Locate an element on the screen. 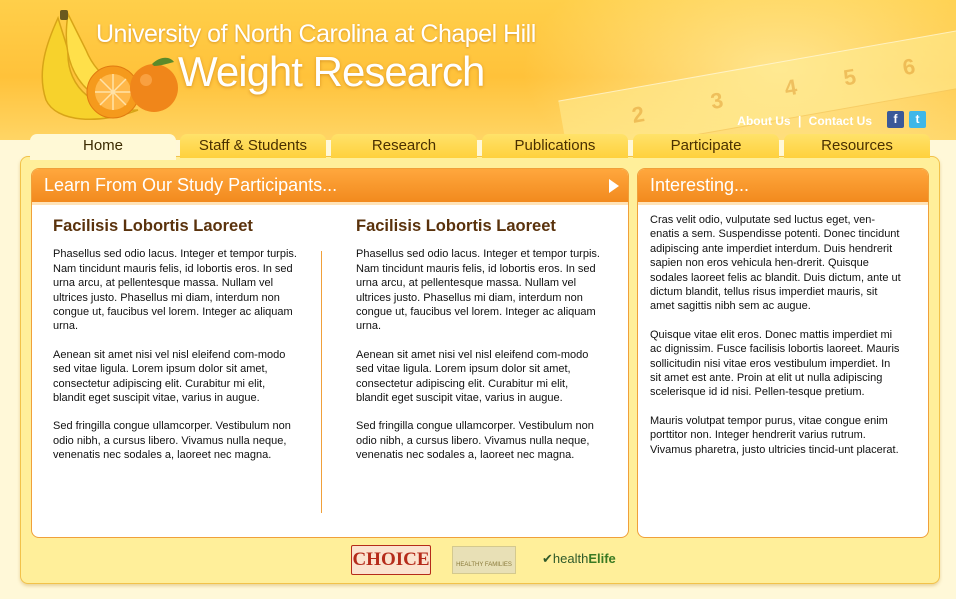  healthelife-prefix: health is located at coordinates (570, 558).